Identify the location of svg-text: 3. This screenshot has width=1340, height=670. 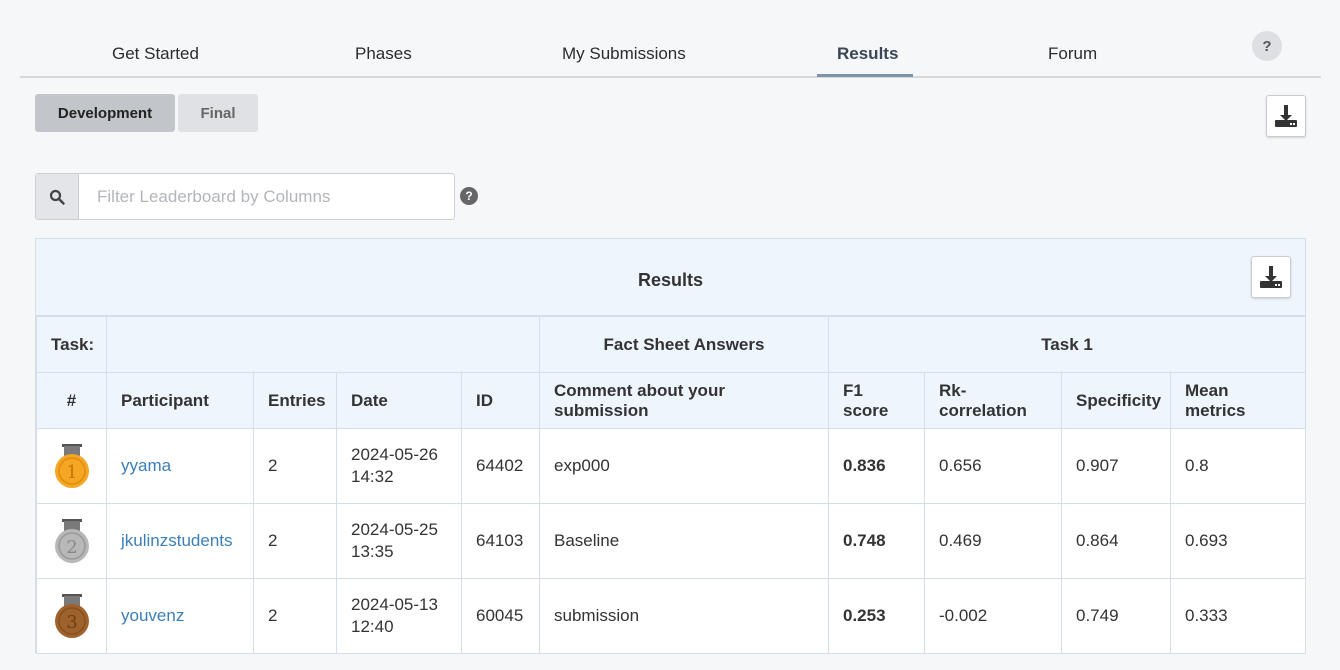
(71, 622).